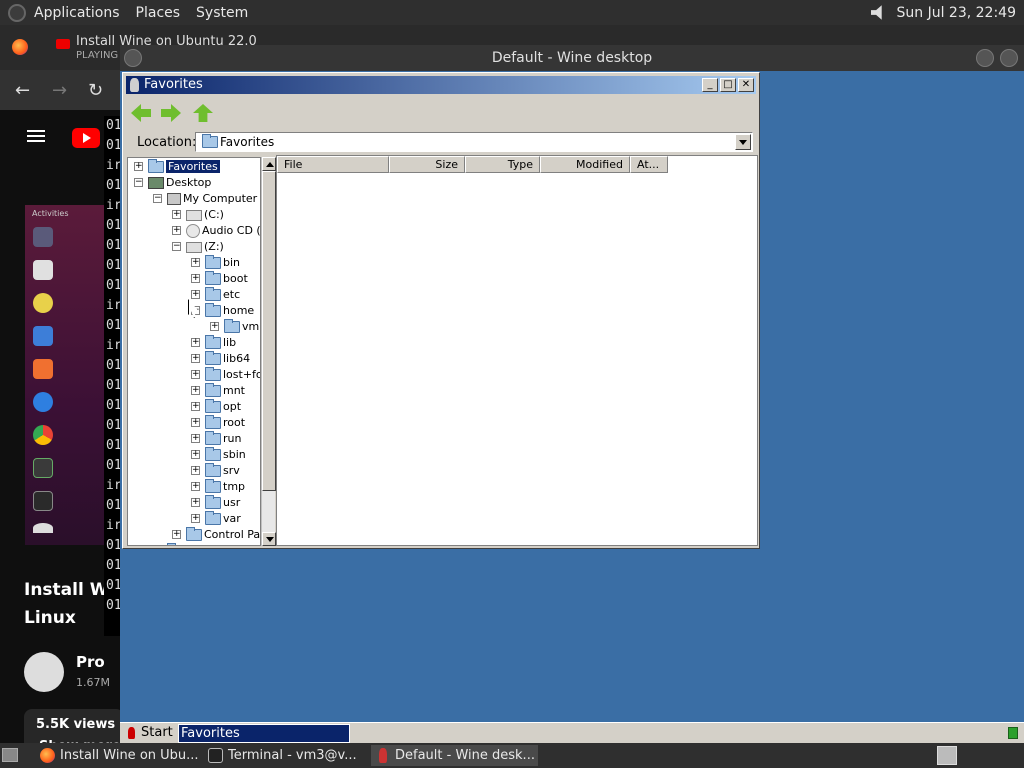  What do you see at coordinates (22, 90) in the screenshot?
I see `back-arrow-icon: ←` at bounding box center [22, 90].